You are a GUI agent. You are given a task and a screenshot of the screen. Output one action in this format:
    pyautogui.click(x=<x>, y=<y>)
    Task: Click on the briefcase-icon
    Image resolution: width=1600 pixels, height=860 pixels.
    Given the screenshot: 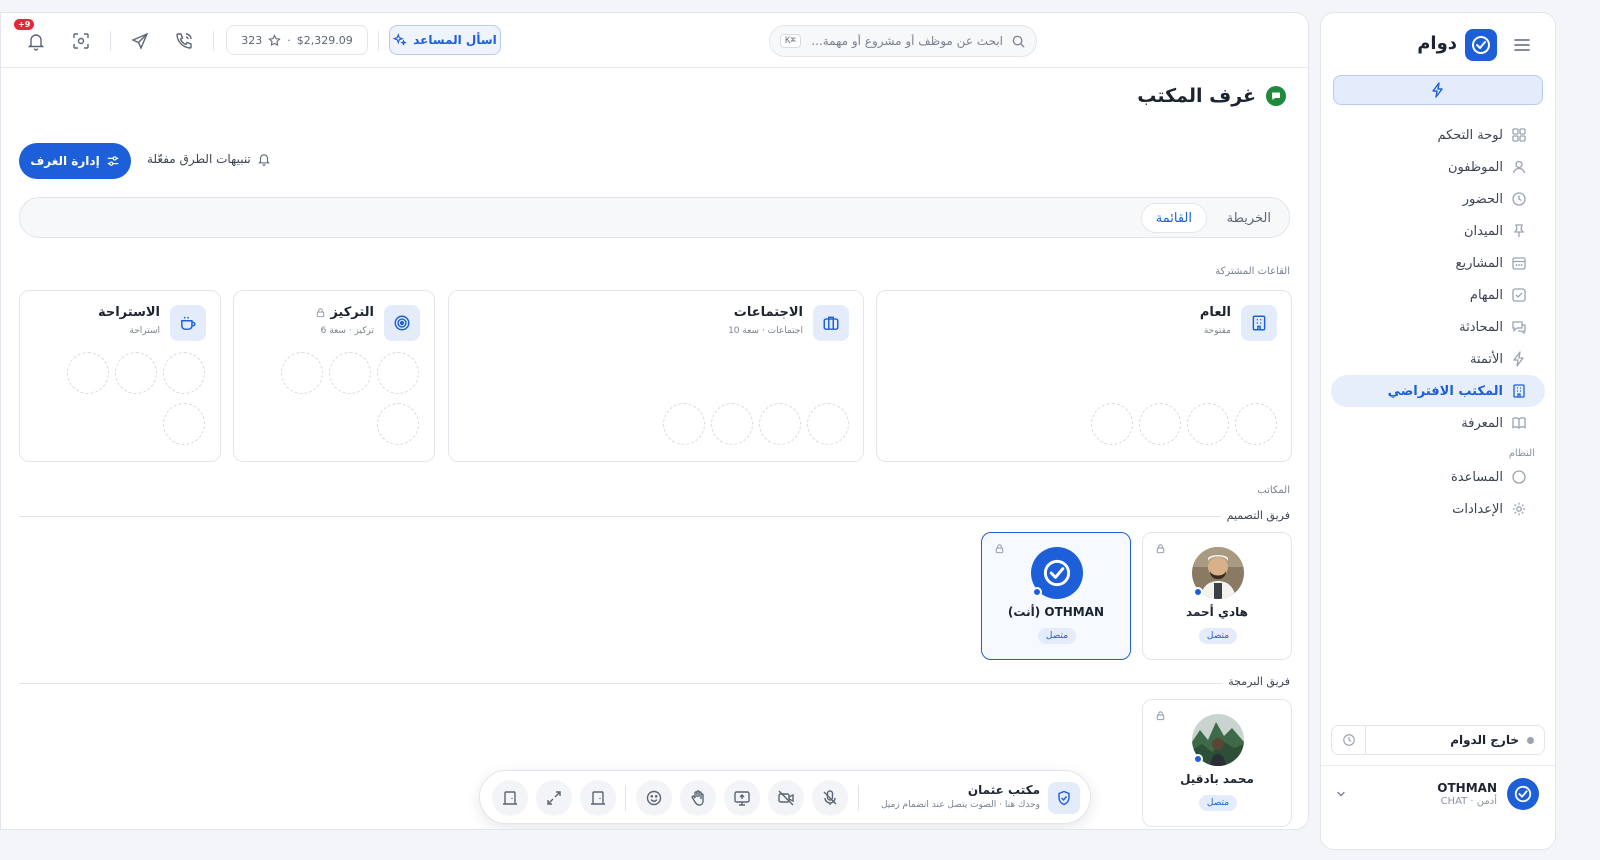 What is the action you would take?
    pyautogui.click(x=831, y=323)
    